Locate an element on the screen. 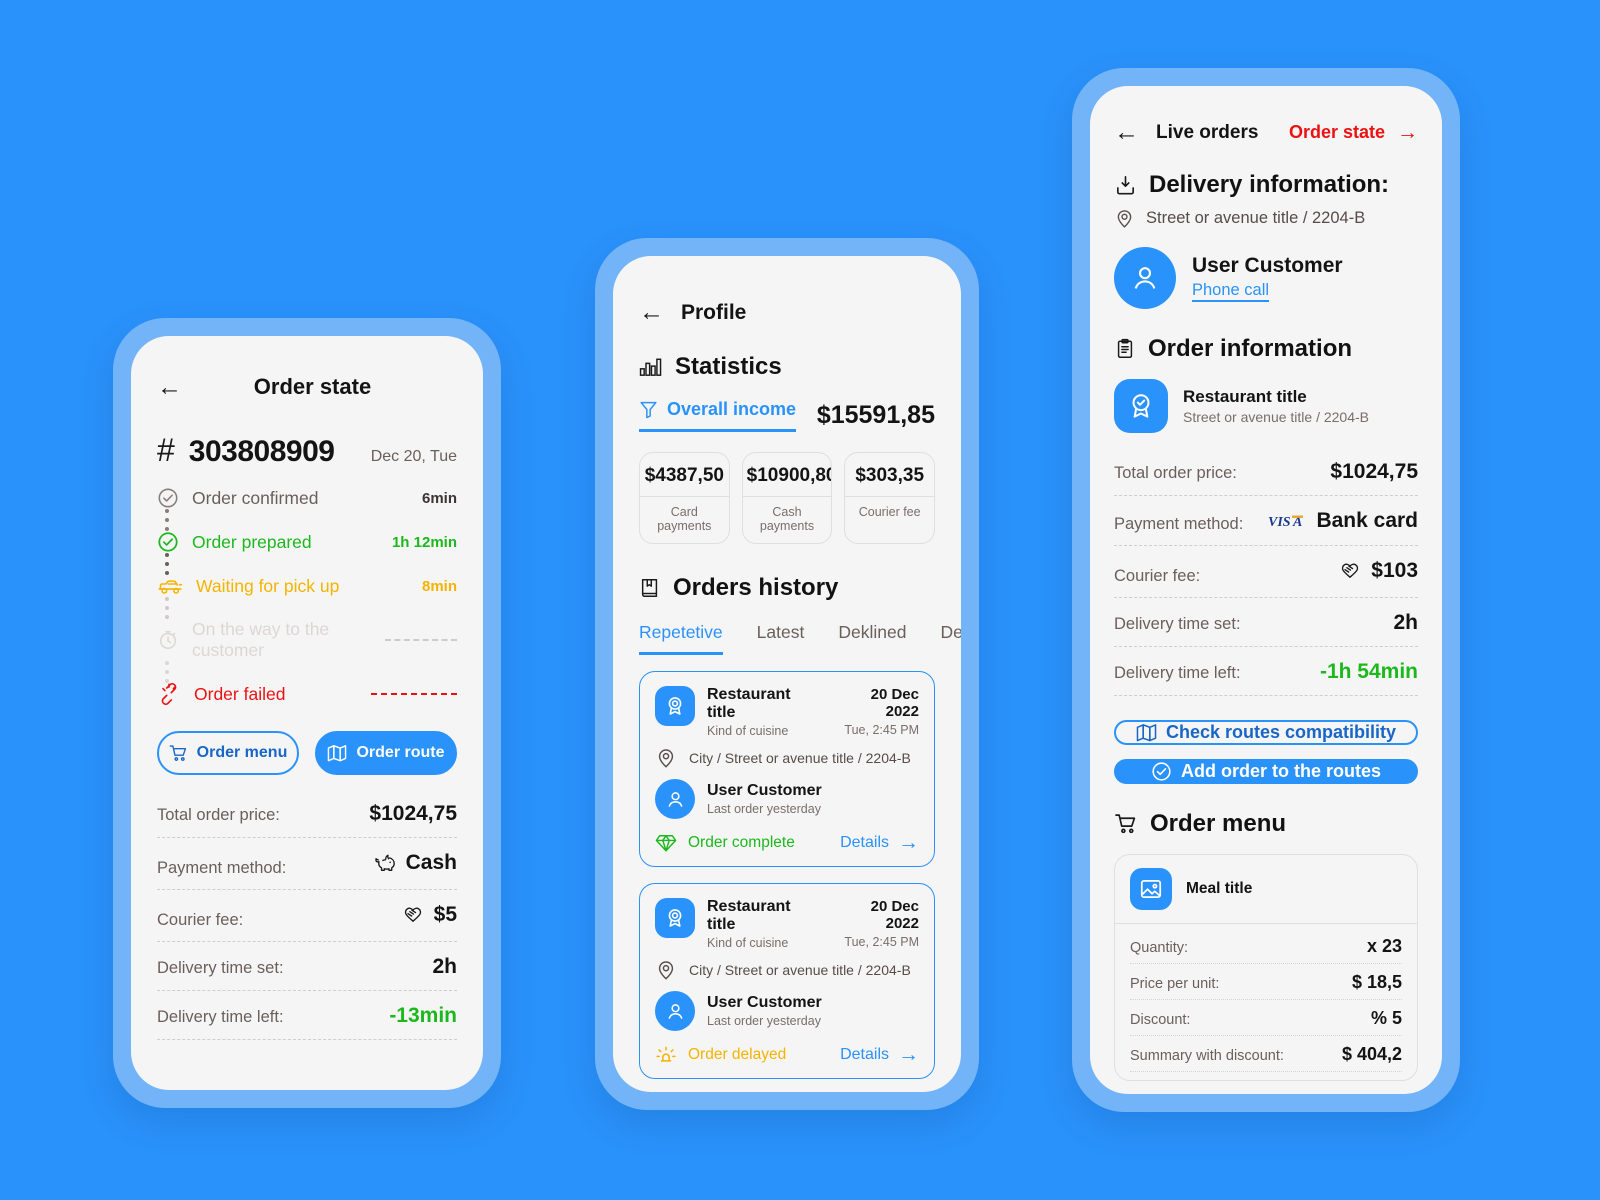 The width and height of the screenshot is (1600, 1200). detail-row: Delivery time left: -13min is located at coordinates (307, 1015).